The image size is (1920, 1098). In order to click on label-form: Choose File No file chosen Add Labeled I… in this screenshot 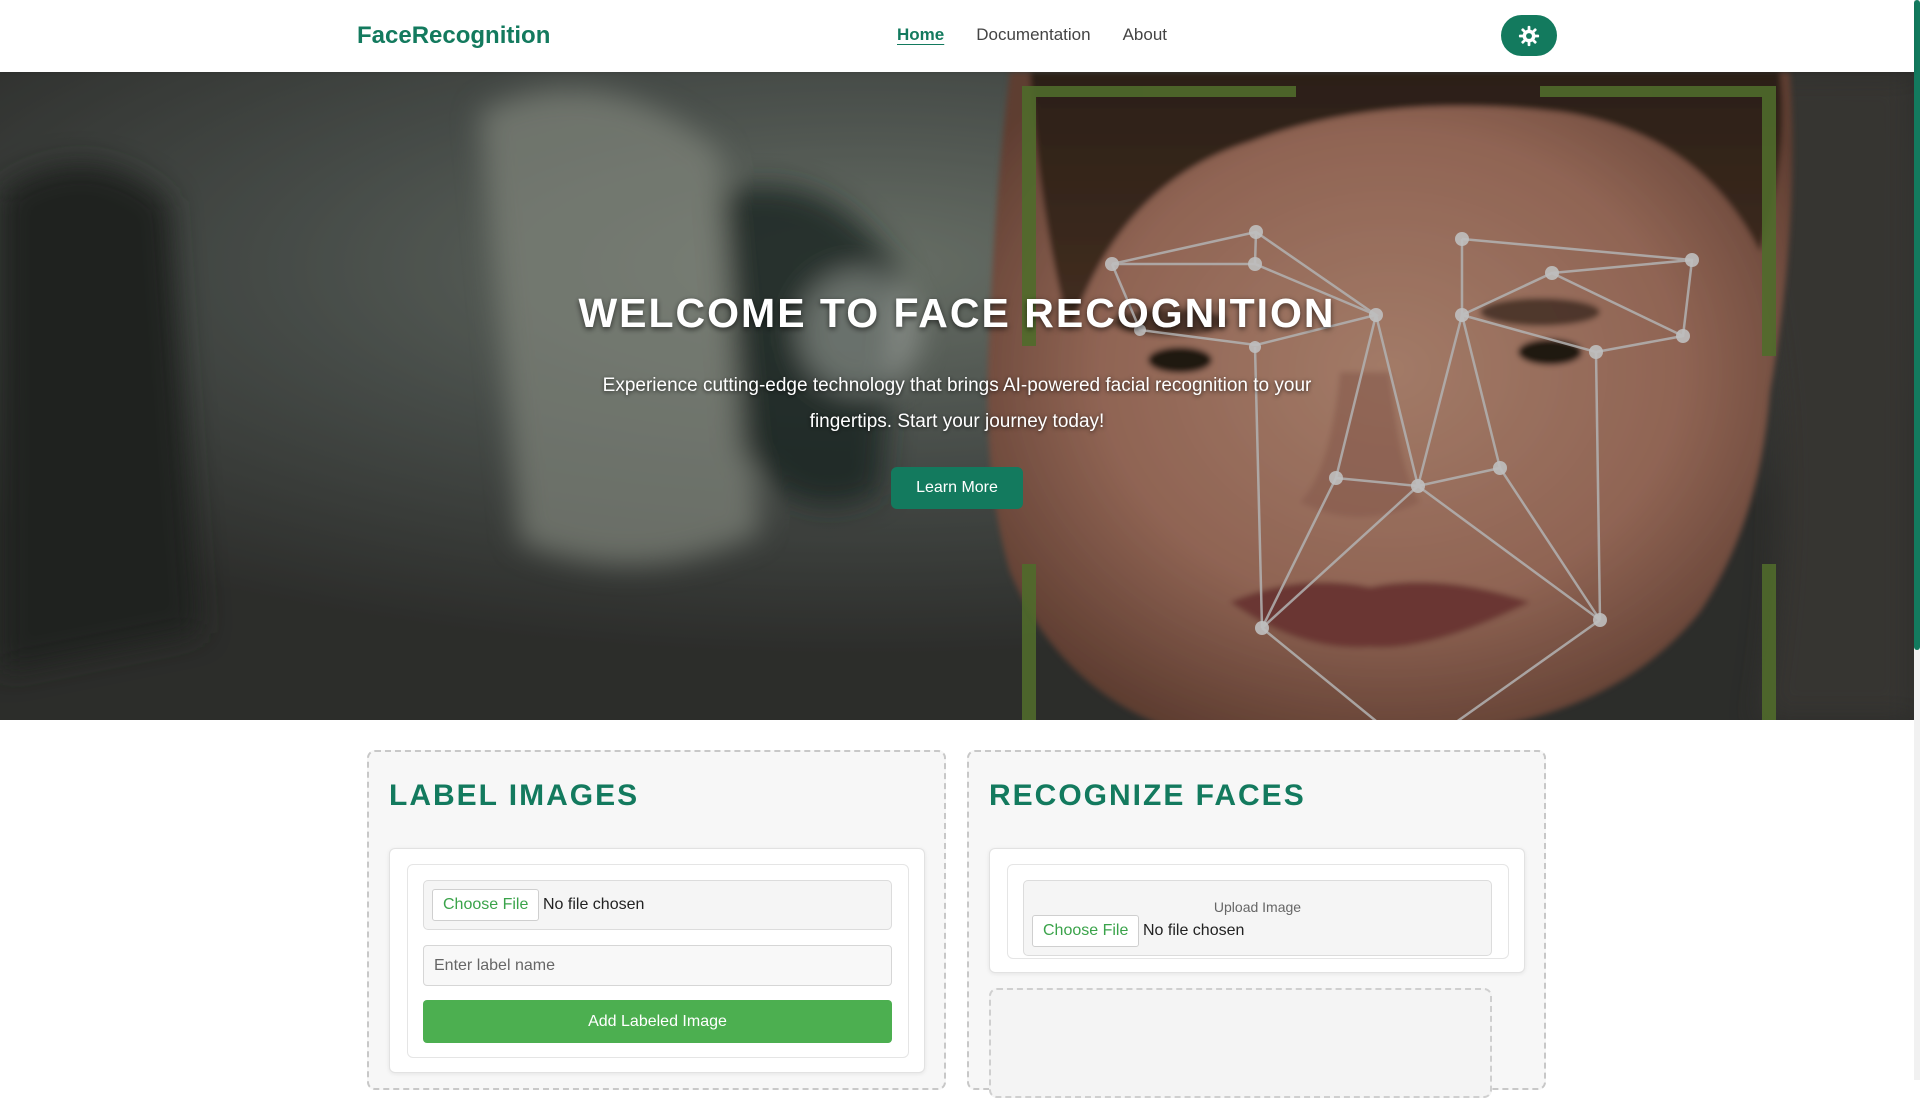, I will do `click(658, 961)`.